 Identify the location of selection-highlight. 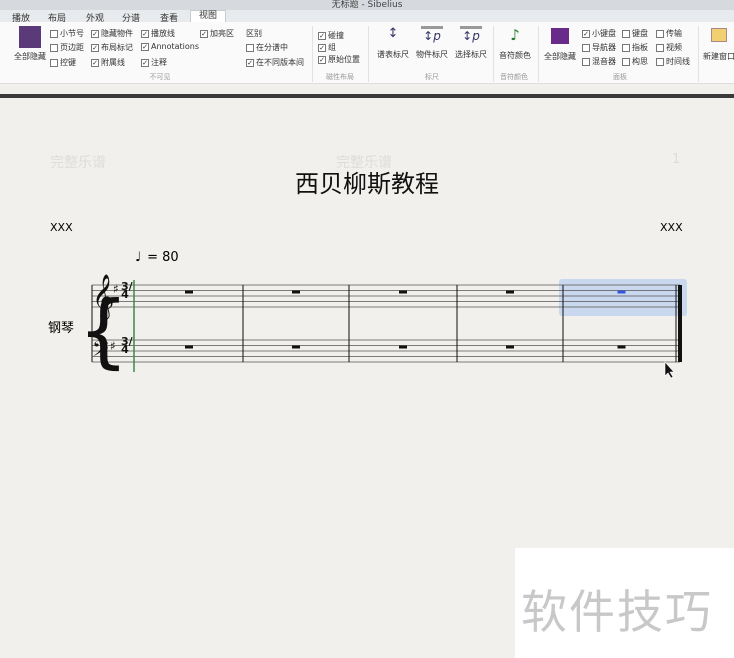
(623, 297).